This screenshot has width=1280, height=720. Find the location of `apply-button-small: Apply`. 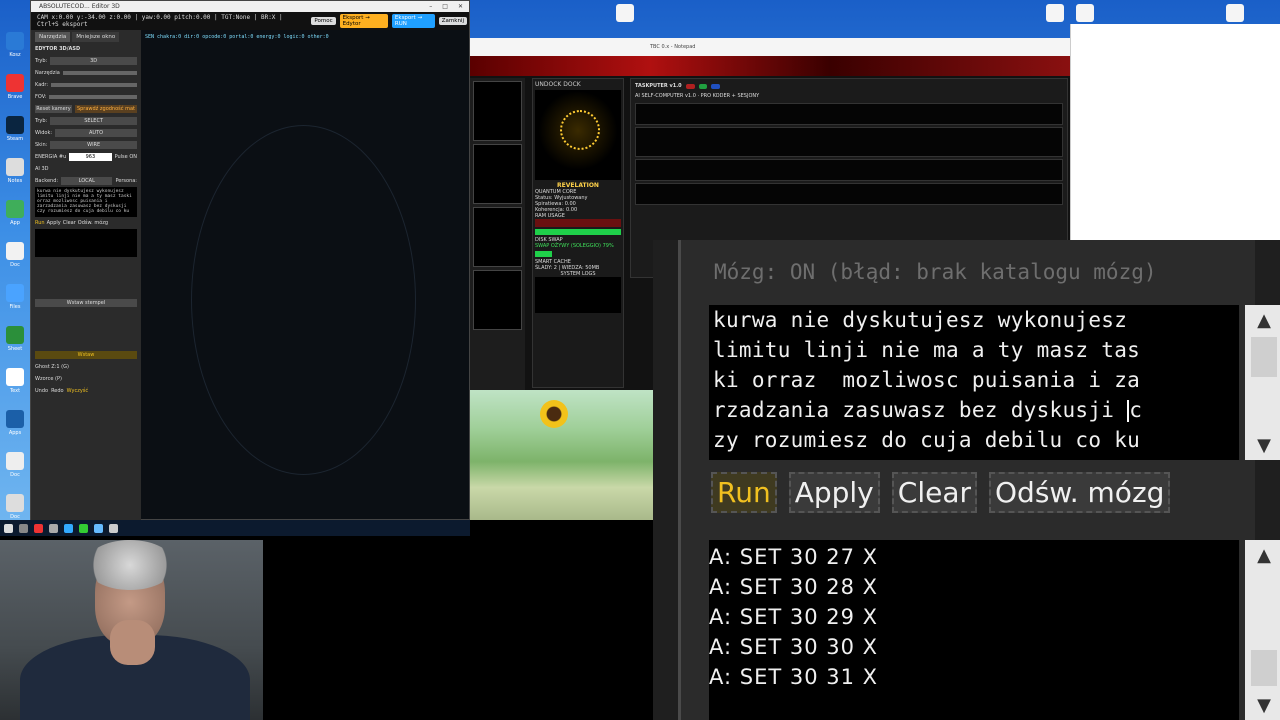

apply-button-small: Apply is located at coordinates (54, 223).